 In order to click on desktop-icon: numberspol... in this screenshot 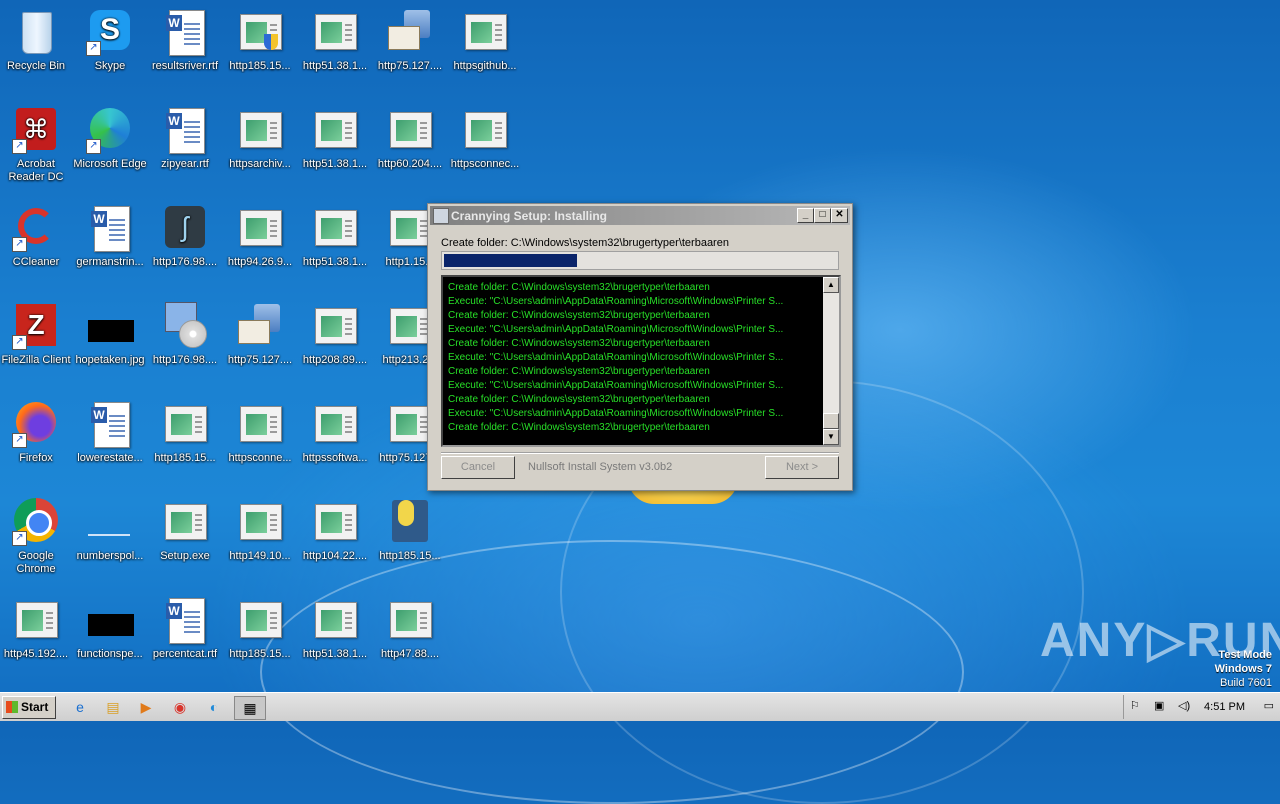, I will do `click(110, 530)`.